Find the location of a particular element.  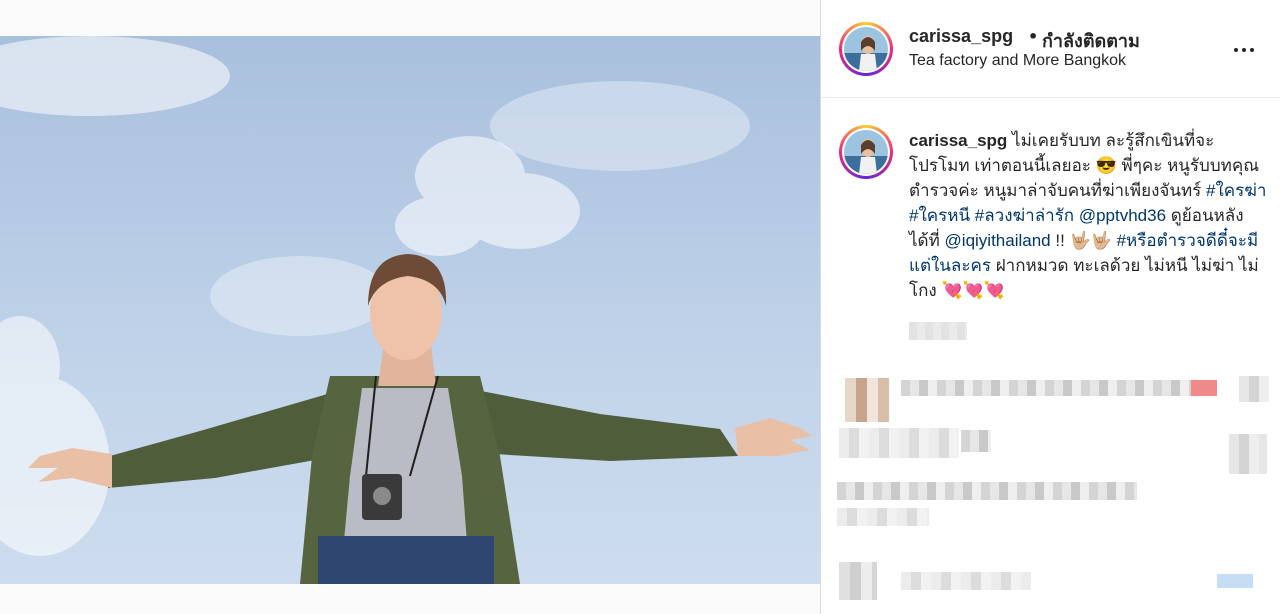

following-button: กำลังติดตาม is located at coordinates (1091, 40).